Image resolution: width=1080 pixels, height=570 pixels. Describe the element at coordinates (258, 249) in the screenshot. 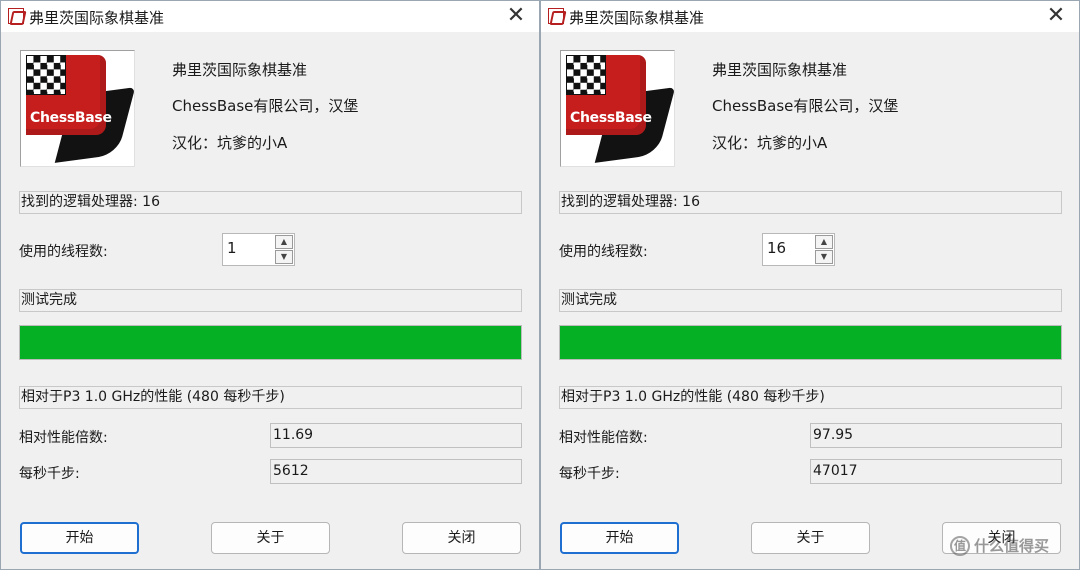

I see `threads-stepper: 1 ▲ ▼` at that location.